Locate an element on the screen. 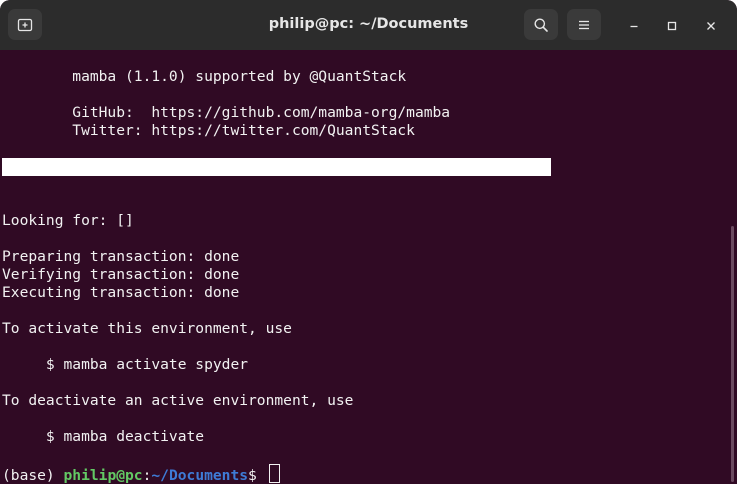 This screenshot has height=484, width=737. menu-button is located at coordinates (584, 24).